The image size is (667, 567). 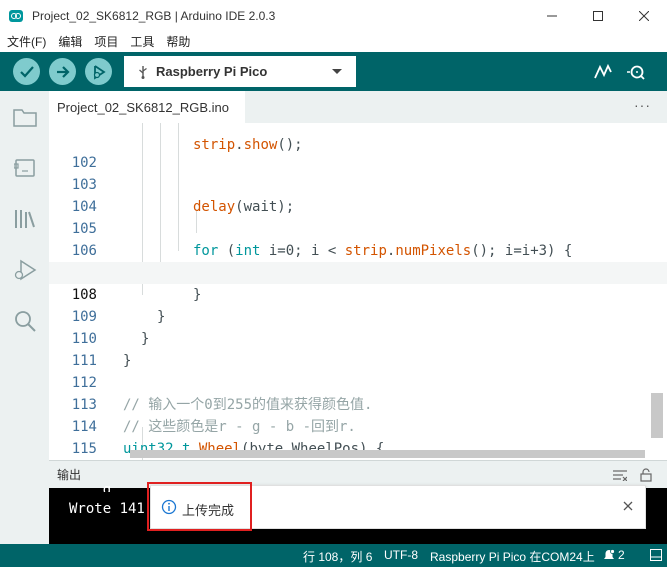 What do you see at coordinates (337, 556) in the screenshot?
I see `cursor-position: 行 108，列 6` at bounding box center [337, 556].